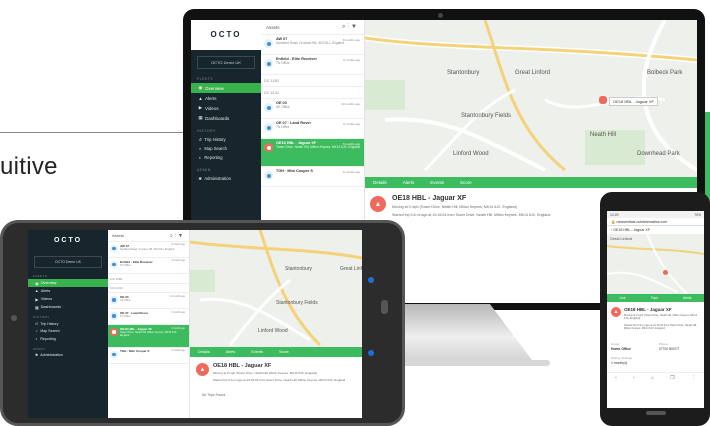 The height and width of the screenshot is (426, 710). What do you see at coordinates (652, 378) in the screenshot?
I see `home-icon: ⌂` at bounding box center [652, 378].